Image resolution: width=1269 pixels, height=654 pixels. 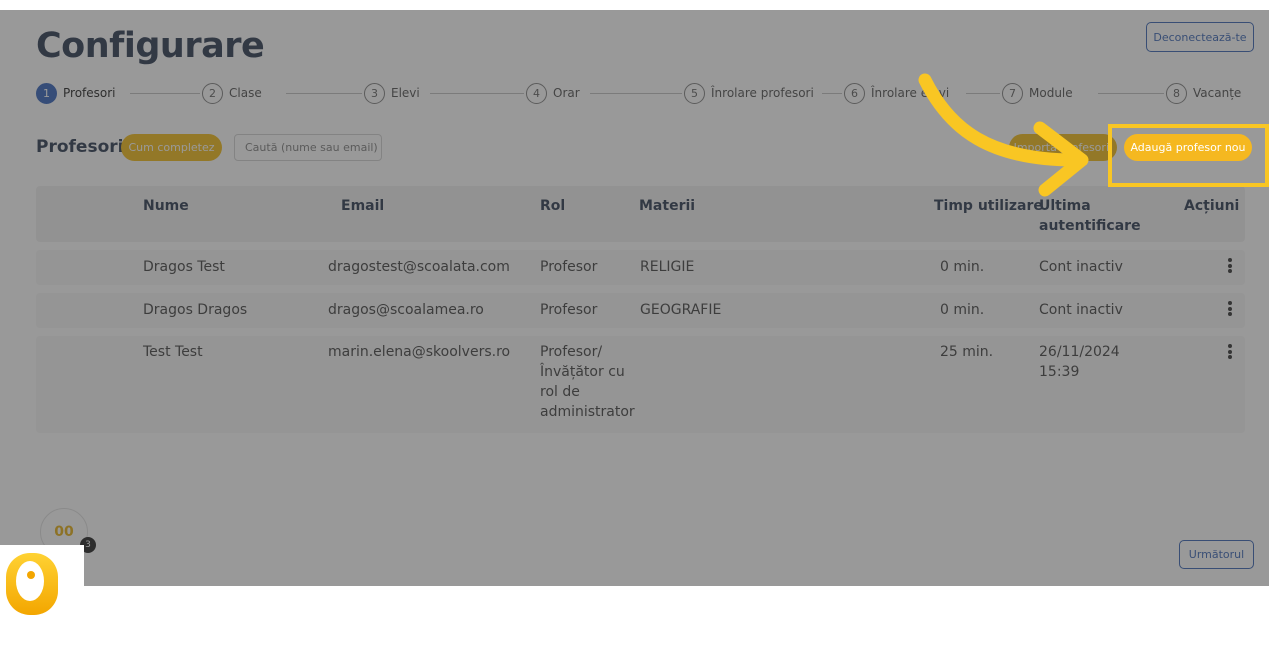 What do you see at coordinates (553, 206) in the screenshot?
I see `header-role: Rol` at bounding box center [553, 206].